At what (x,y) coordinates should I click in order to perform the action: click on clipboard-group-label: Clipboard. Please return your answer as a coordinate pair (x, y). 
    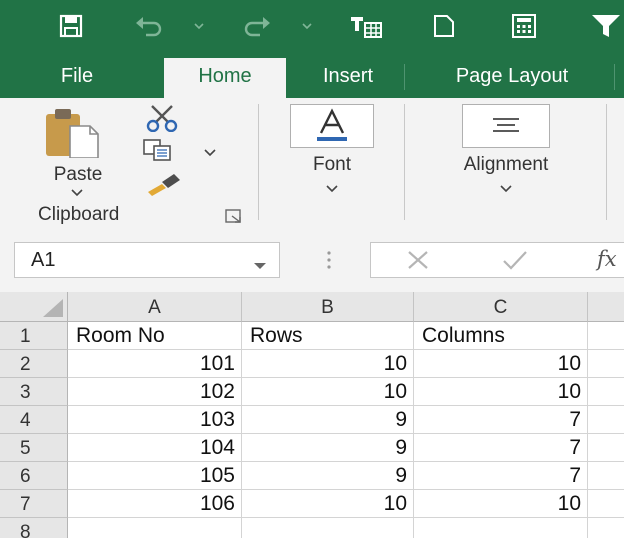
    Looking at the image, I should click on (79, 214).